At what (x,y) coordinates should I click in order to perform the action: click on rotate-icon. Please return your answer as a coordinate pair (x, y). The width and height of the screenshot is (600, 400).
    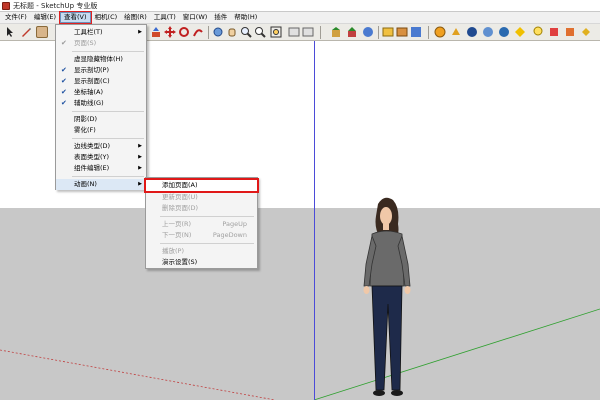
    Looking at the image, I should click on (184, 32).